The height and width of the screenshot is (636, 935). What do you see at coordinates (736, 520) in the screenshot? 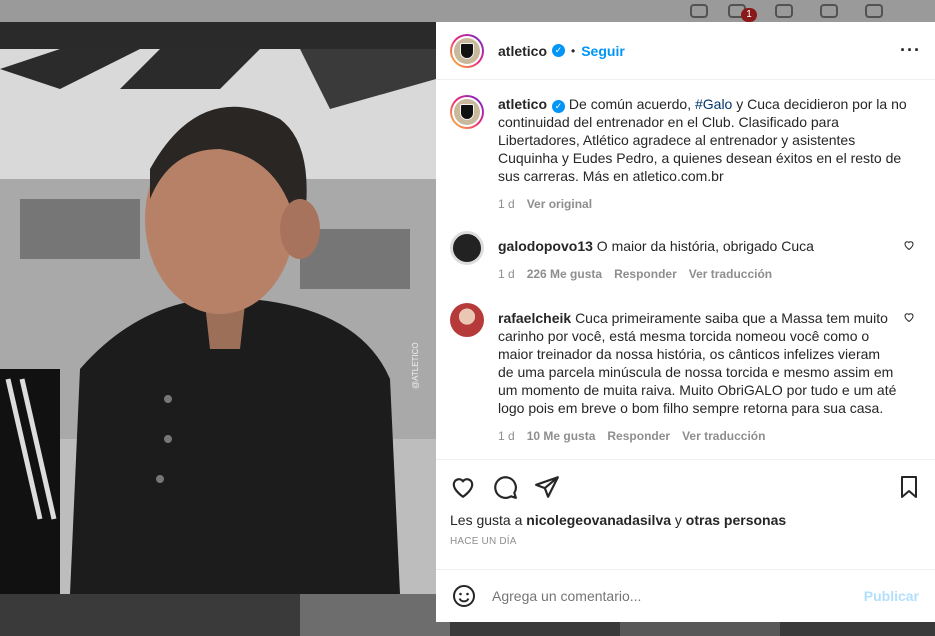
I see `other-likers-link: otras personas` at bounding box center [736, 520].